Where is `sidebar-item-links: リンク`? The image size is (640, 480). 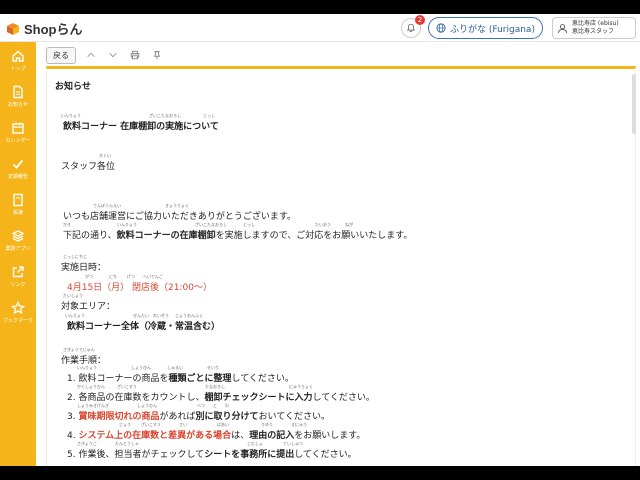 sidebar-item-links: リンク is located at coordinates (18, 276).